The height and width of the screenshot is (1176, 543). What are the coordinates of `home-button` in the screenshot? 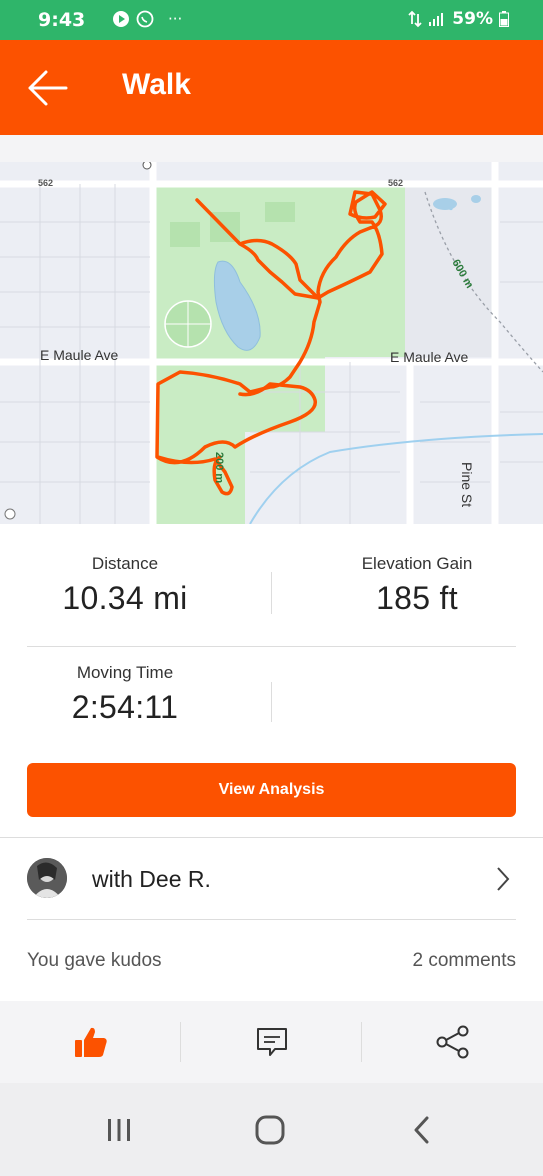 It's located at (270, 1130).